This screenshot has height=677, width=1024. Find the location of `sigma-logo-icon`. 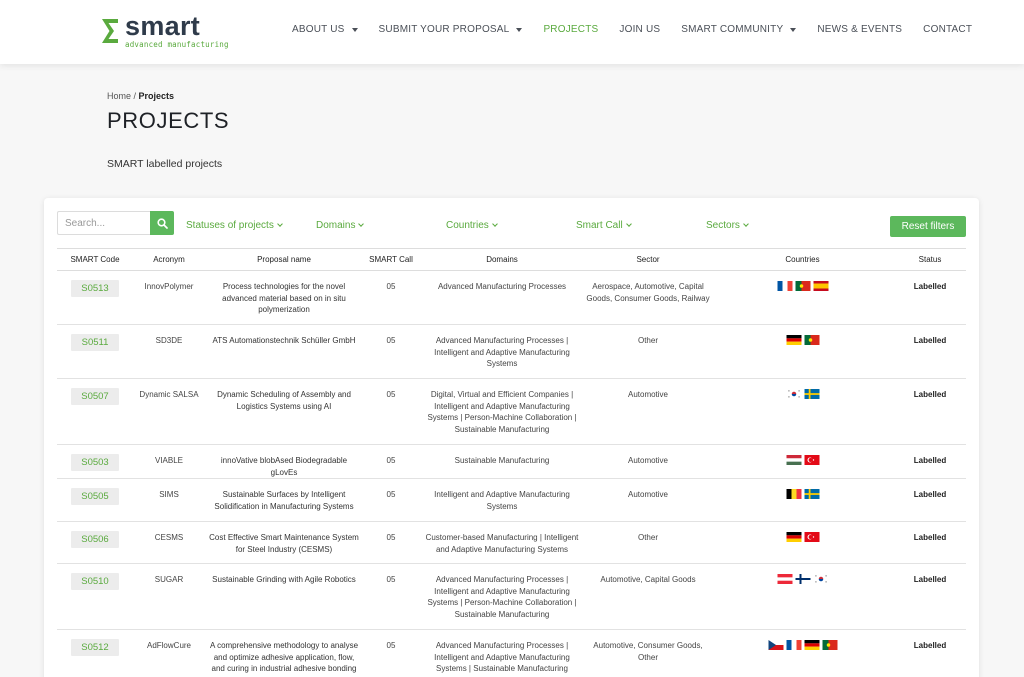

sigma-logo-icon is located at coordinates (110, 31).